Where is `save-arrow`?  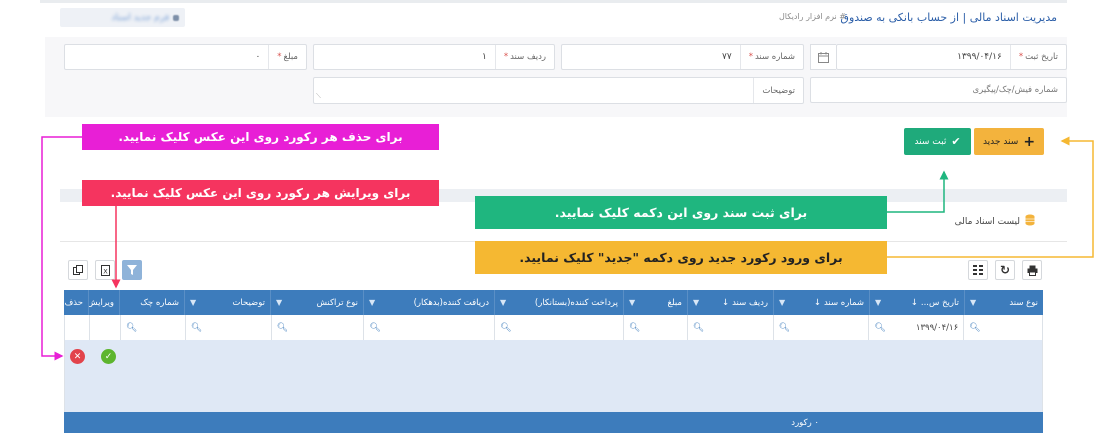 save-arrow is located at coordinates (918, 191).